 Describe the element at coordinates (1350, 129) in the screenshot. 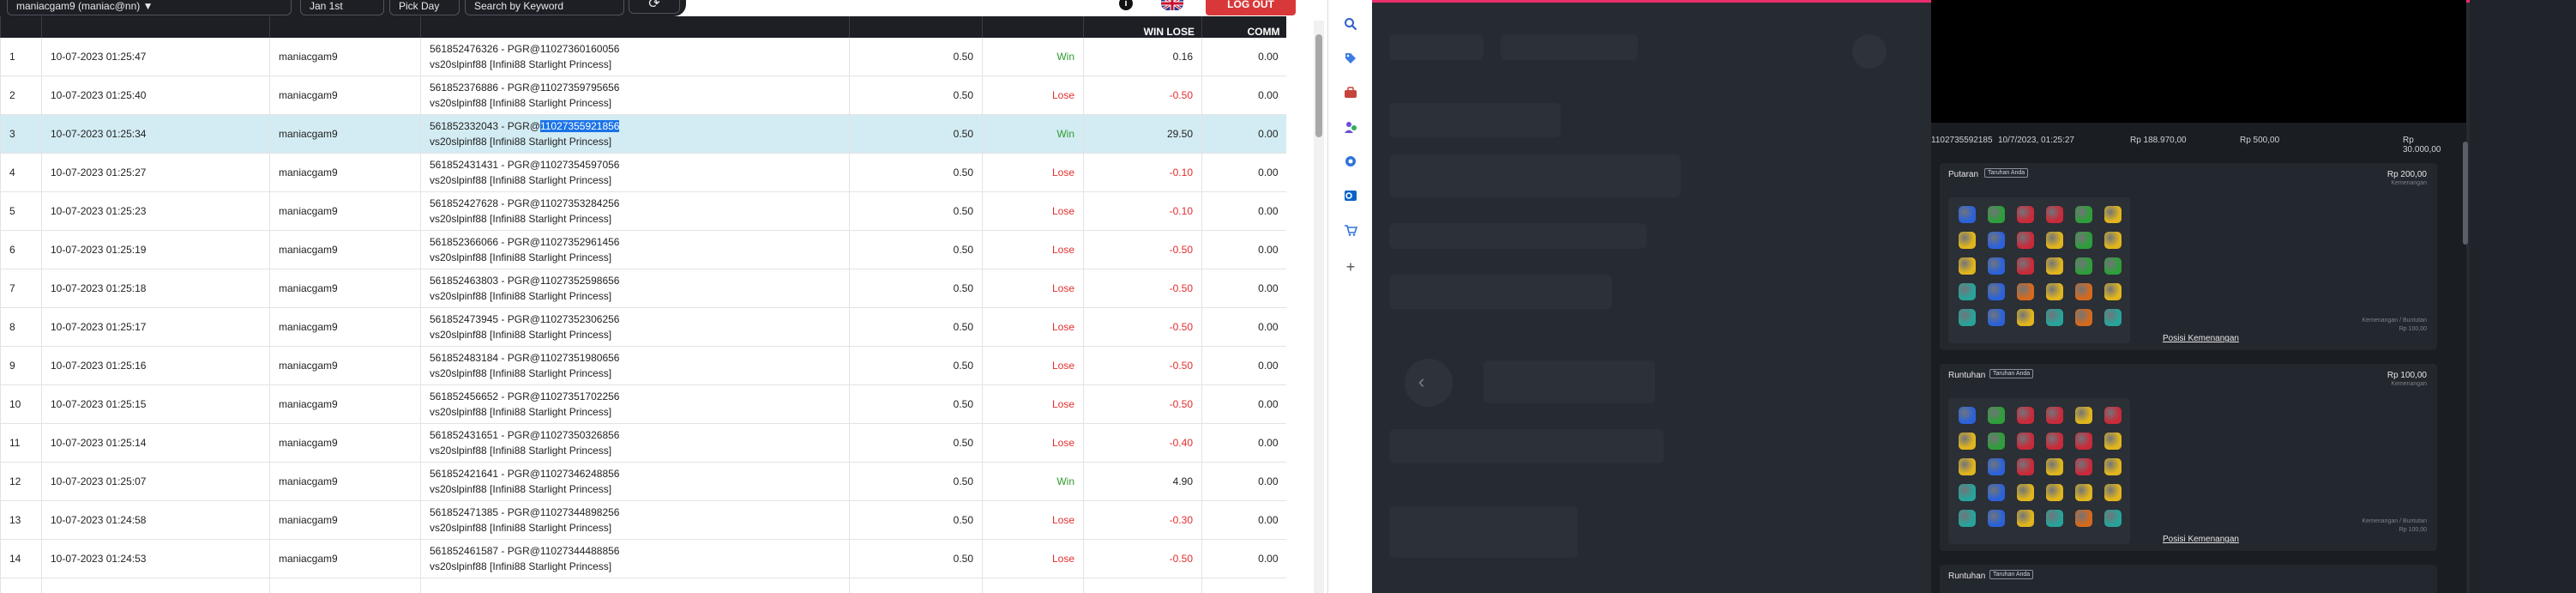

I see `person-icon` at that location.